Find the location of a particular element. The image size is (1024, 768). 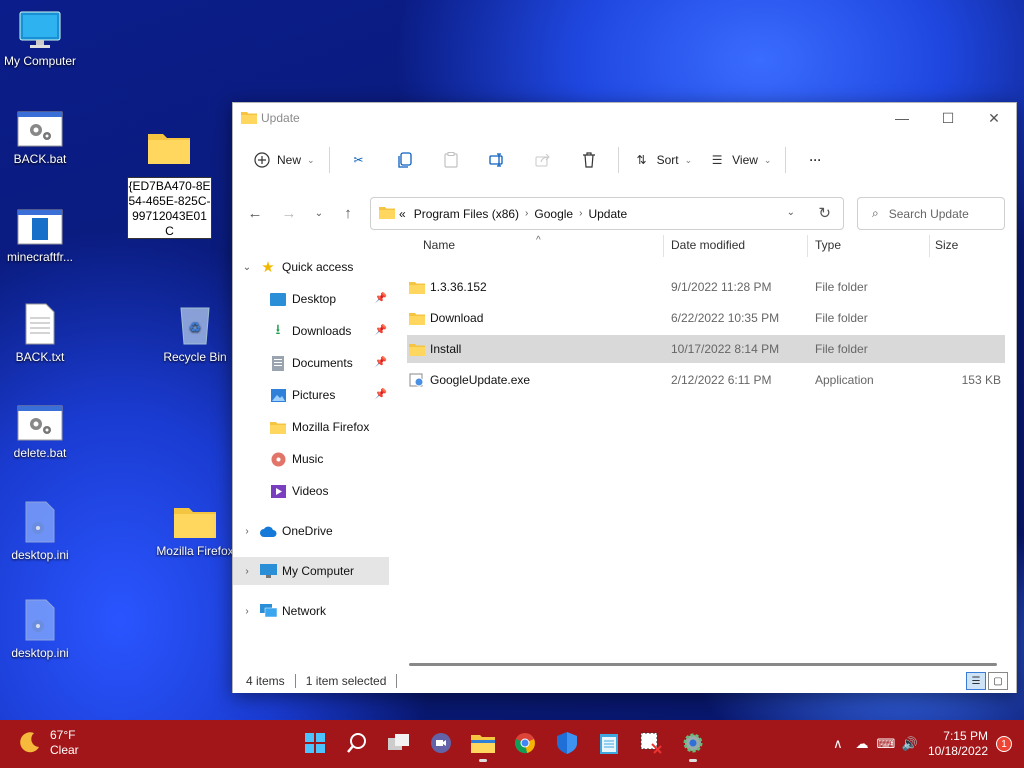

network-icon: ⌨ is located at coordinates (886, 744).